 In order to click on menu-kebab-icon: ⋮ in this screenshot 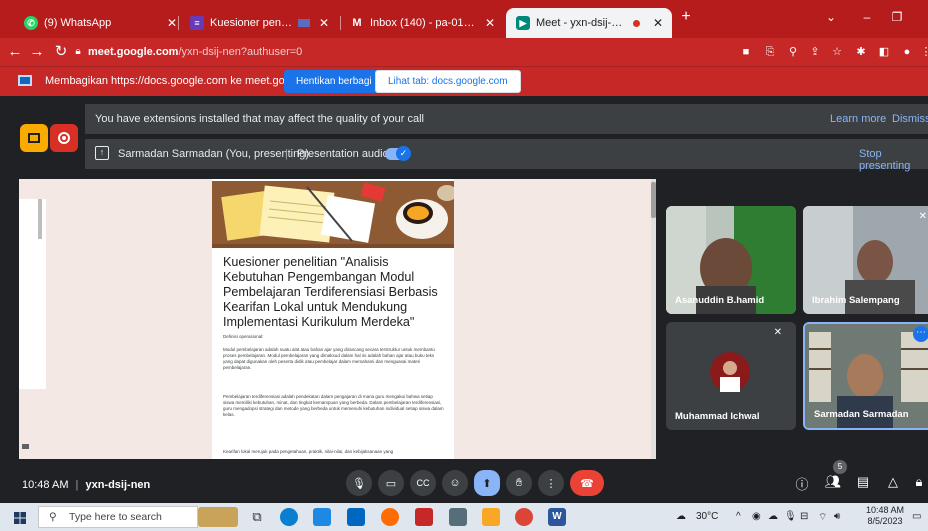, I will do `click(923, 52)`.